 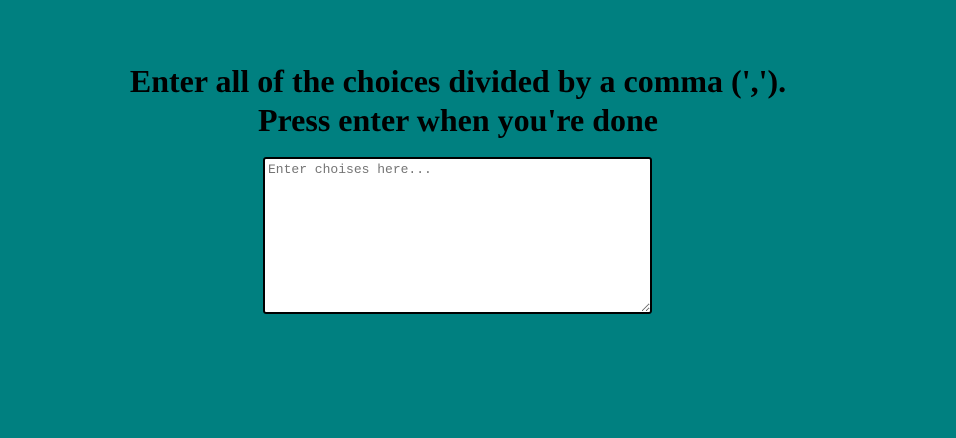 What do you see at coordinates (458, 120) in the screenshot?
I see `instructions-line-2: Press enter when you're done` at bounding box center [458, 120].